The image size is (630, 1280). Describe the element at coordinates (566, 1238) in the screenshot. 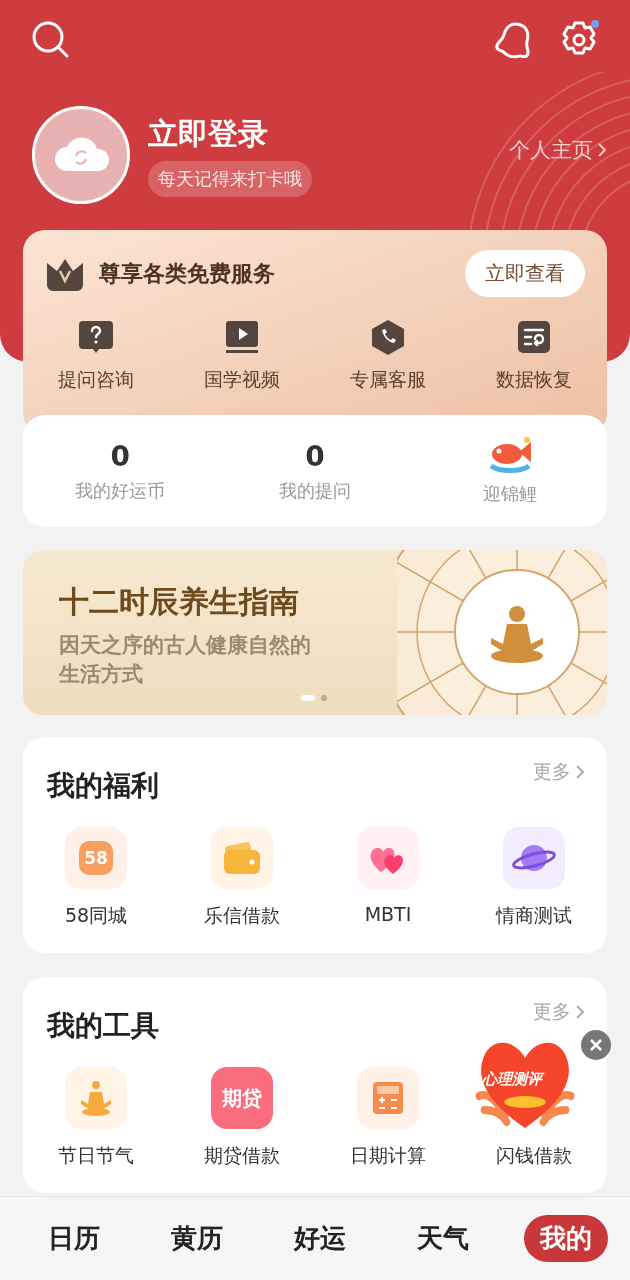

I see `nav-tab: 我的` at that location.